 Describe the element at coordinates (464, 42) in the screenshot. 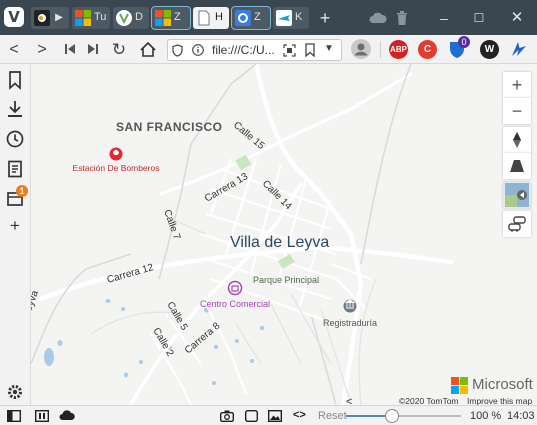

I see `extension-count-badge: 0` at that location.